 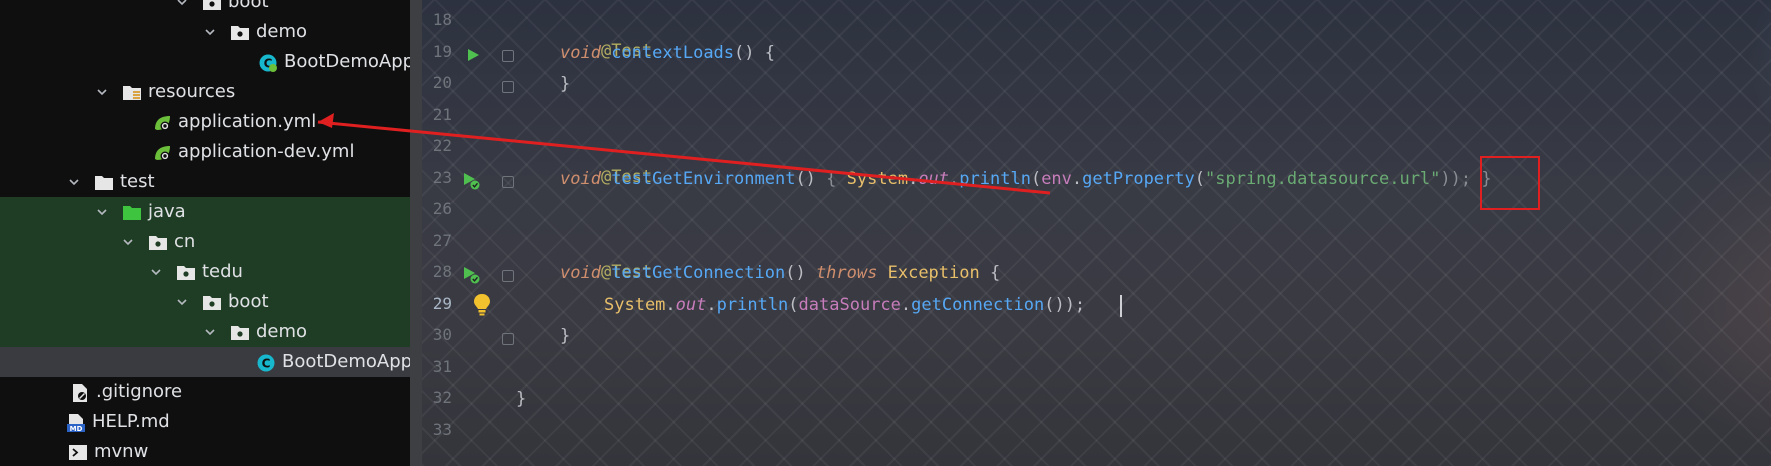 I want to click on spring-config-icon, so click(x=162, y=122).